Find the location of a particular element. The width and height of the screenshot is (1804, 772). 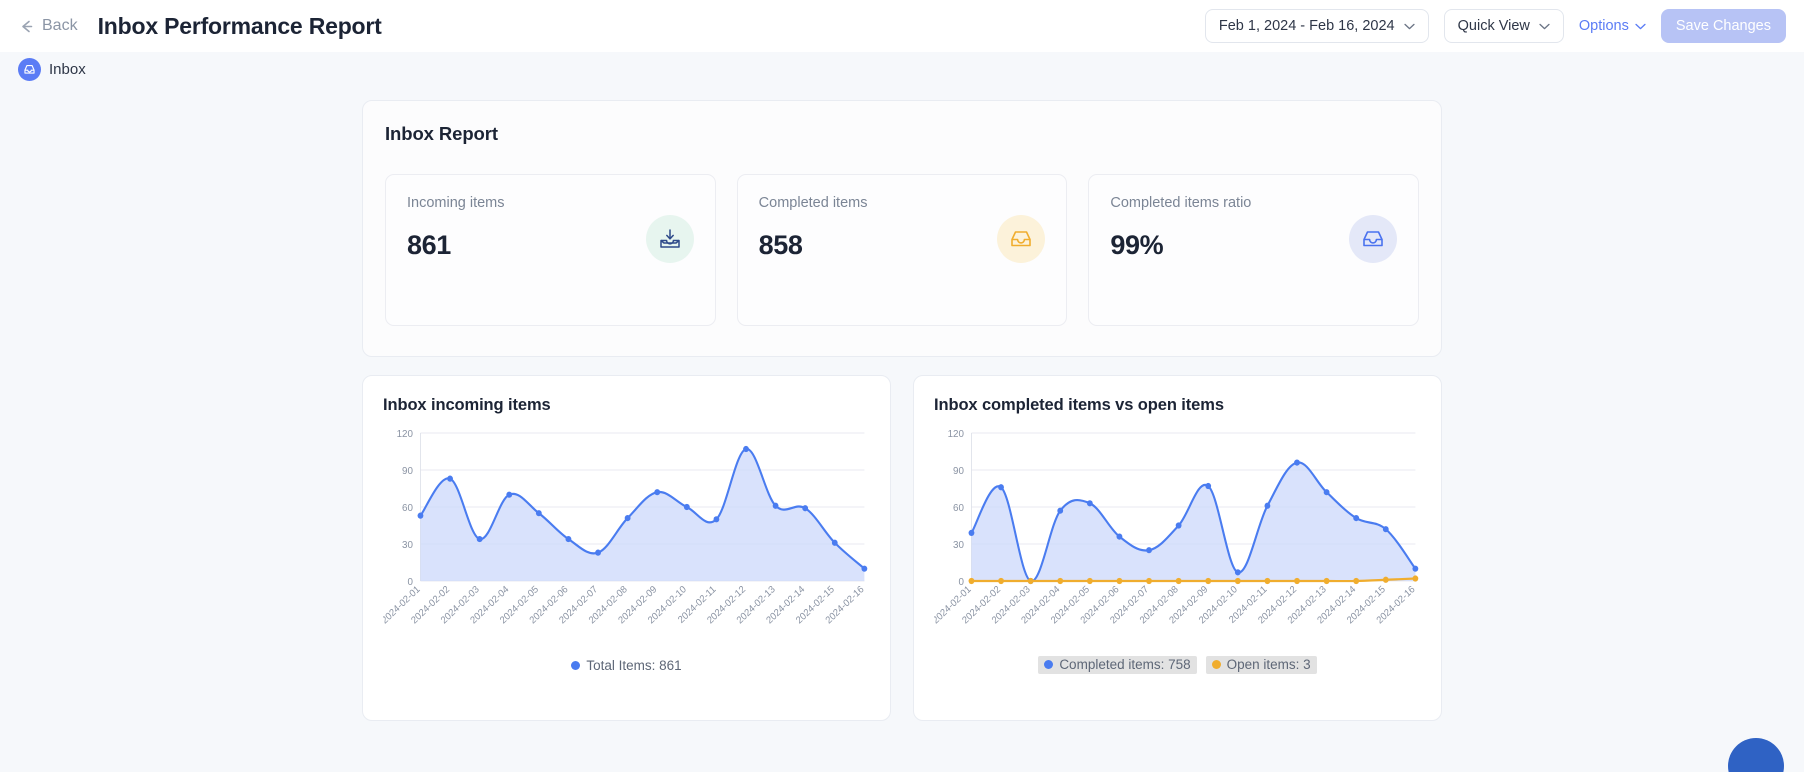

quick-view-label: Quick View is located at coordinates (1493, 26).